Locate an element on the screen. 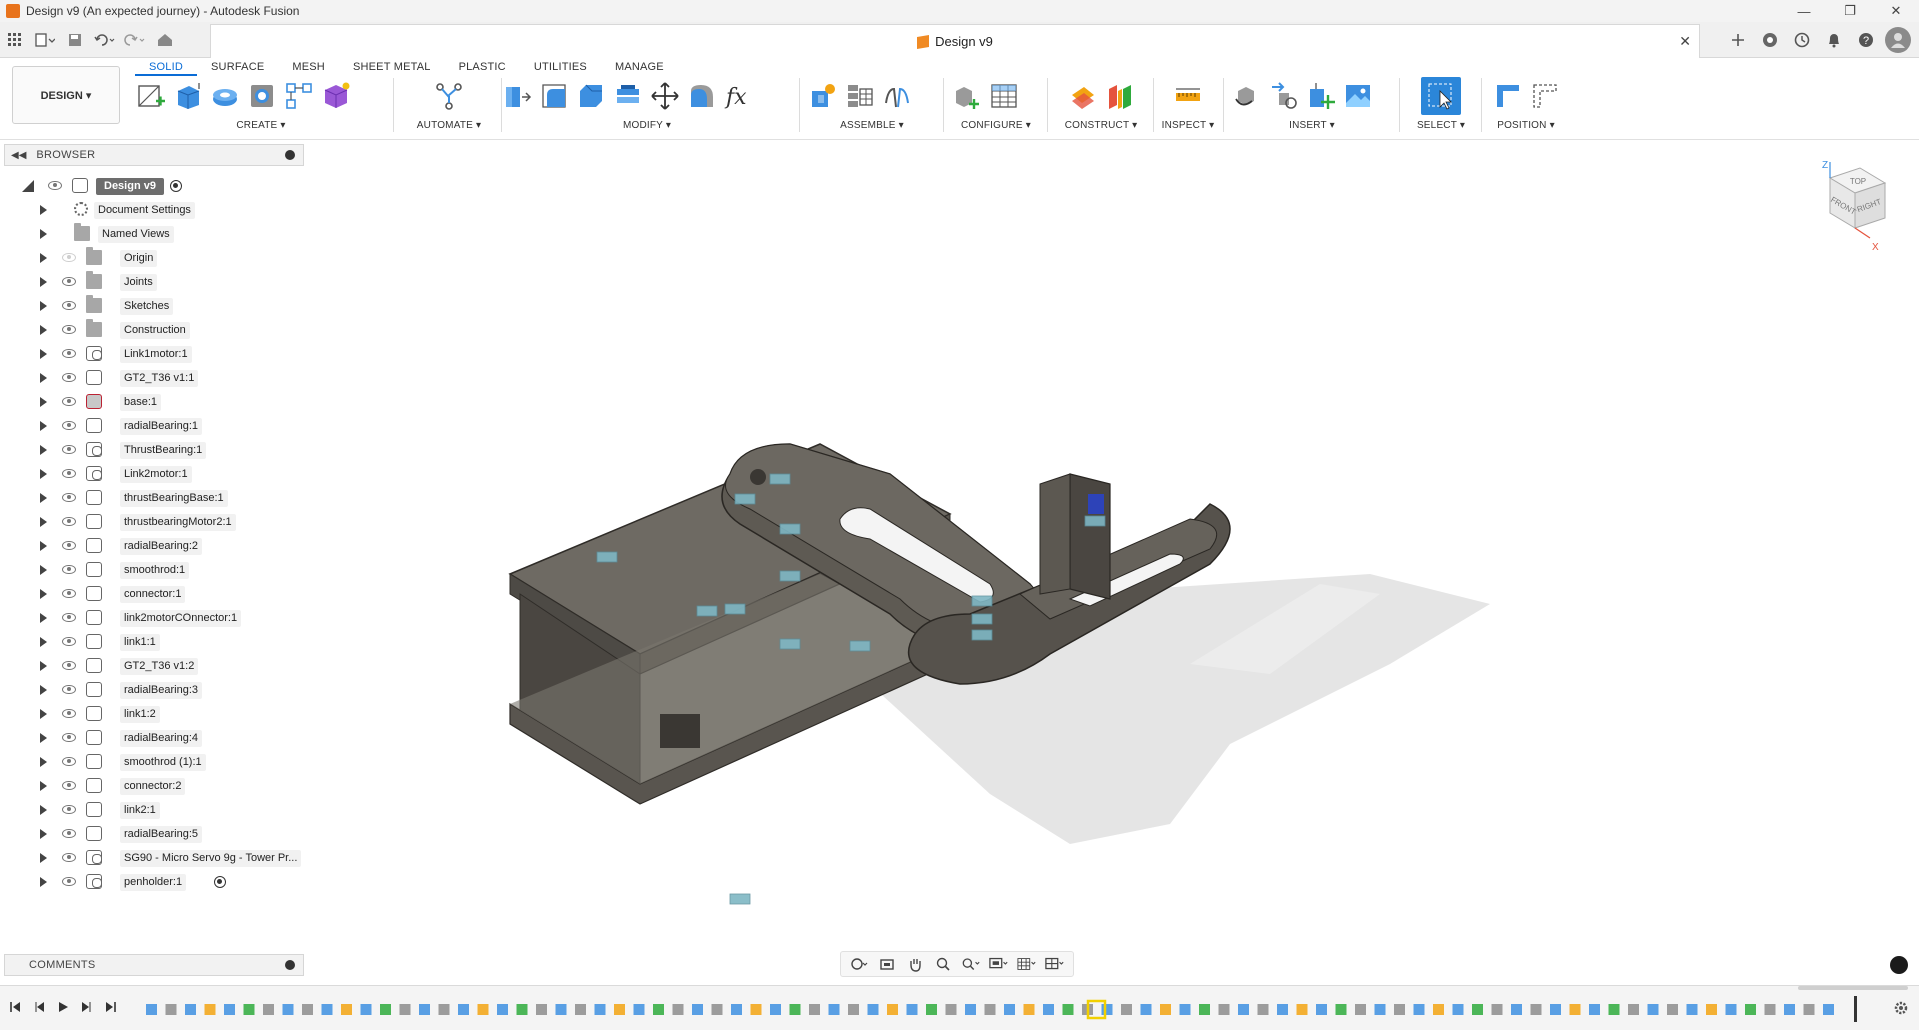  revert-position-icon is located at coordinates (1545, 96).